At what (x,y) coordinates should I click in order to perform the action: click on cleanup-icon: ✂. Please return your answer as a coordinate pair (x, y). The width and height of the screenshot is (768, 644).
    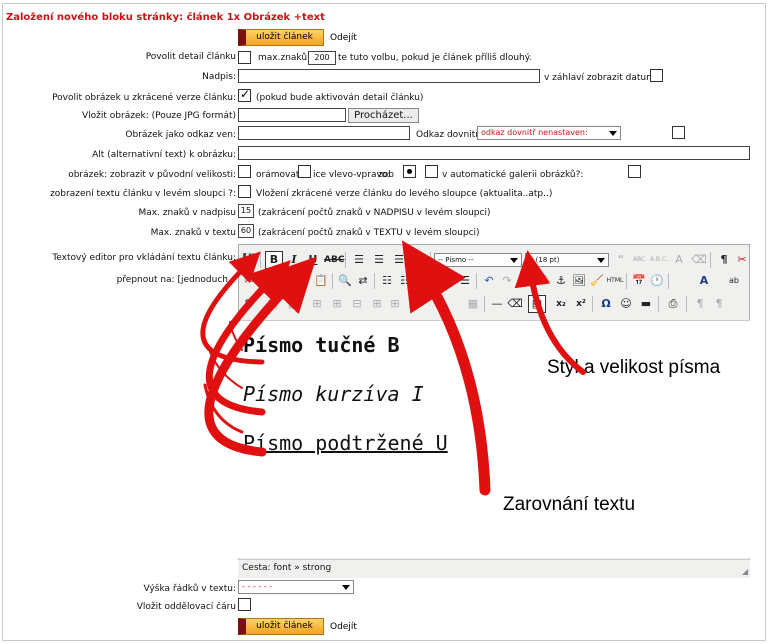
    Looking at the image, I should click on (742, 260).